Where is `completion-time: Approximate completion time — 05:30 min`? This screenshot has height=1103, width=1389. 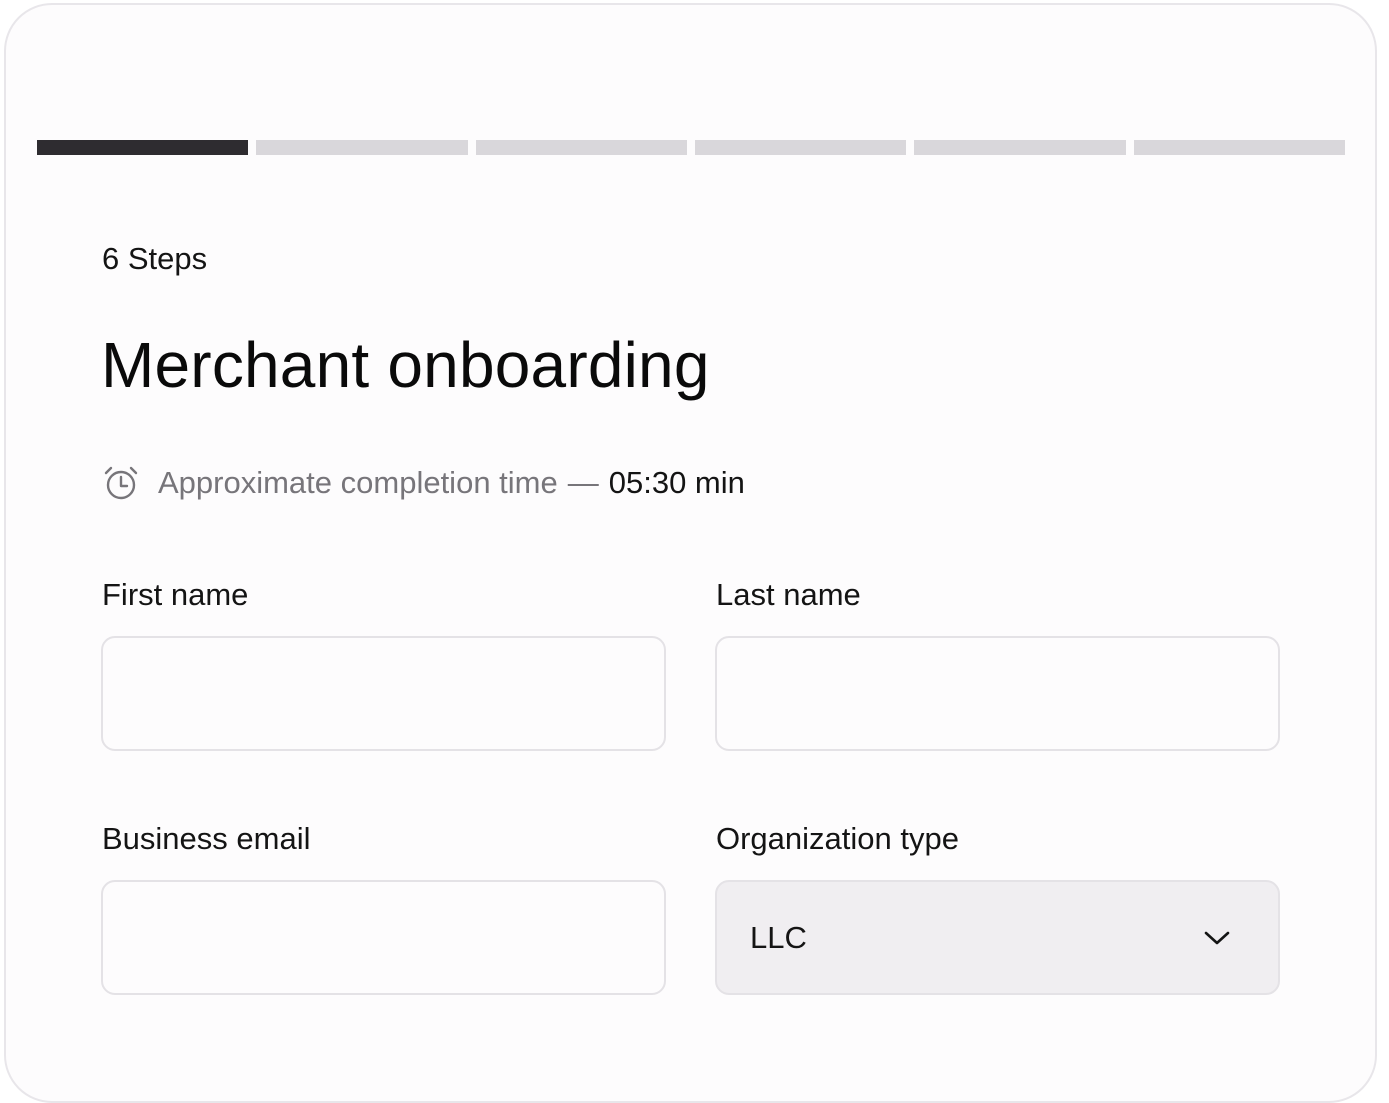
completion-time: Approximate completion time — 05:30 min is located at coordinates (423, 483).